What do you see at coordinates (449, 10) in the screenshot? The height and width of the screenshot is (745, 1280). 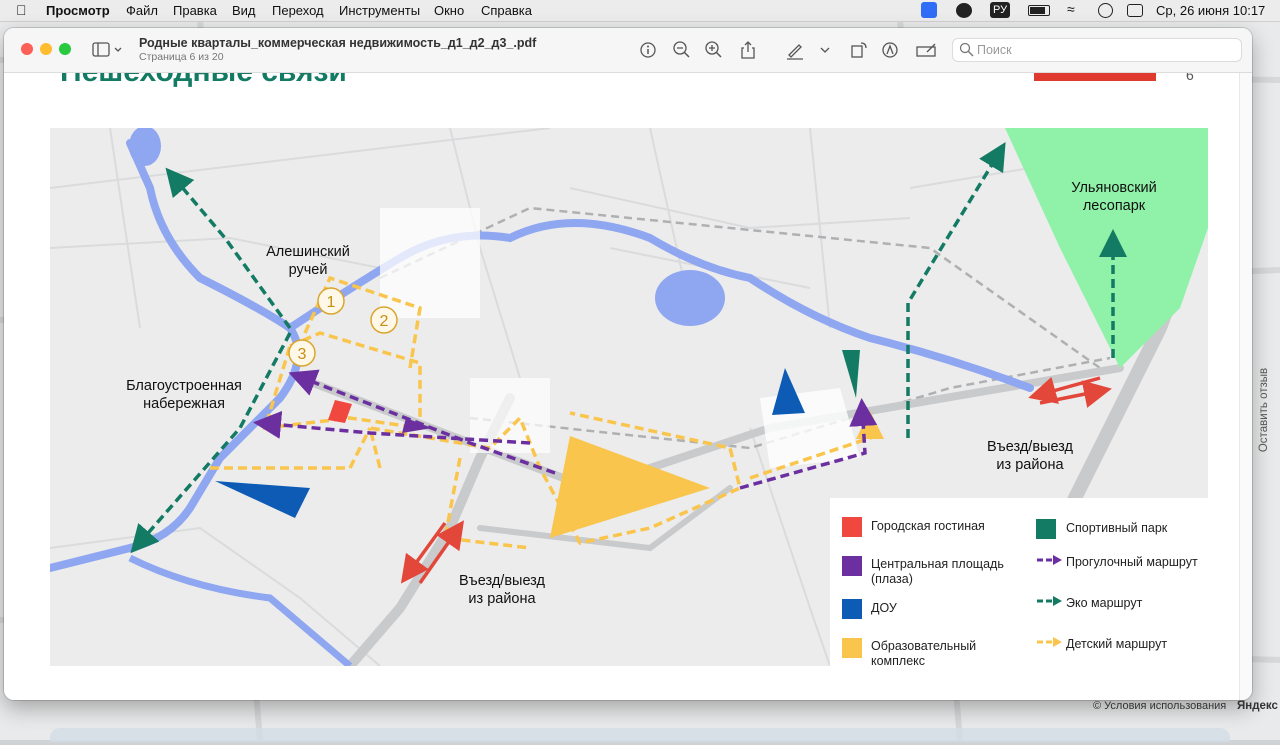 I see `menu-item-window: Окно` at bounding box center [449, 10].